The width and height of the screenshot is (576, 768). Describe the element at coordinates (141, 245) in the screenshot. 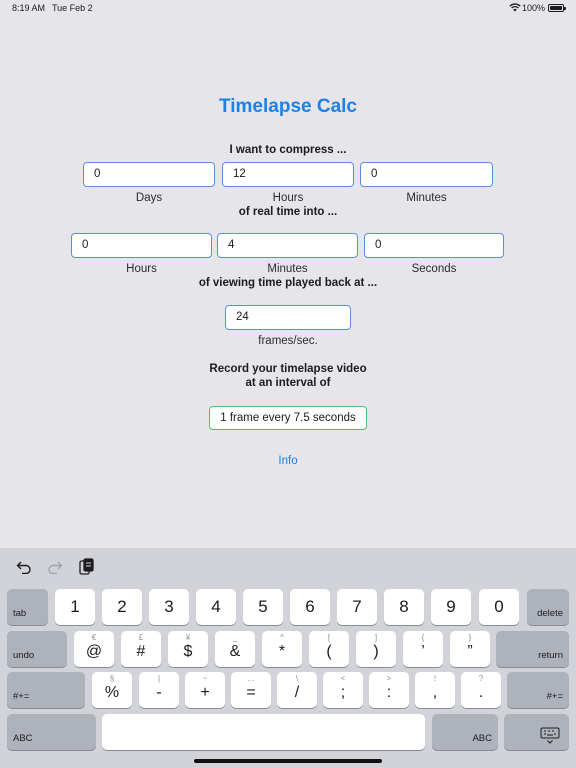

I see `view-hours-input: 0` at that location.